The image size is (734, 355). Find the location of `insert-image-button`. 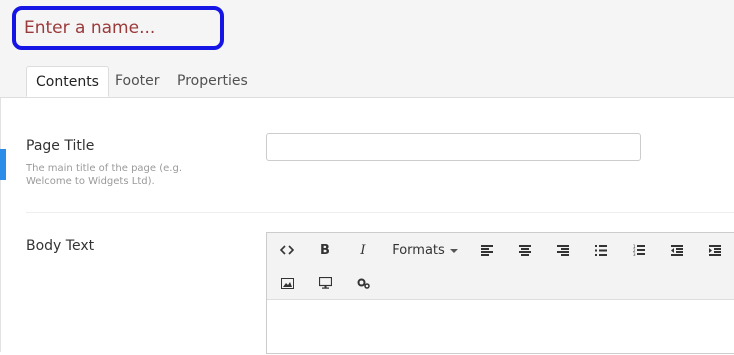

insert-image-button is located at coordinates (287, 283).